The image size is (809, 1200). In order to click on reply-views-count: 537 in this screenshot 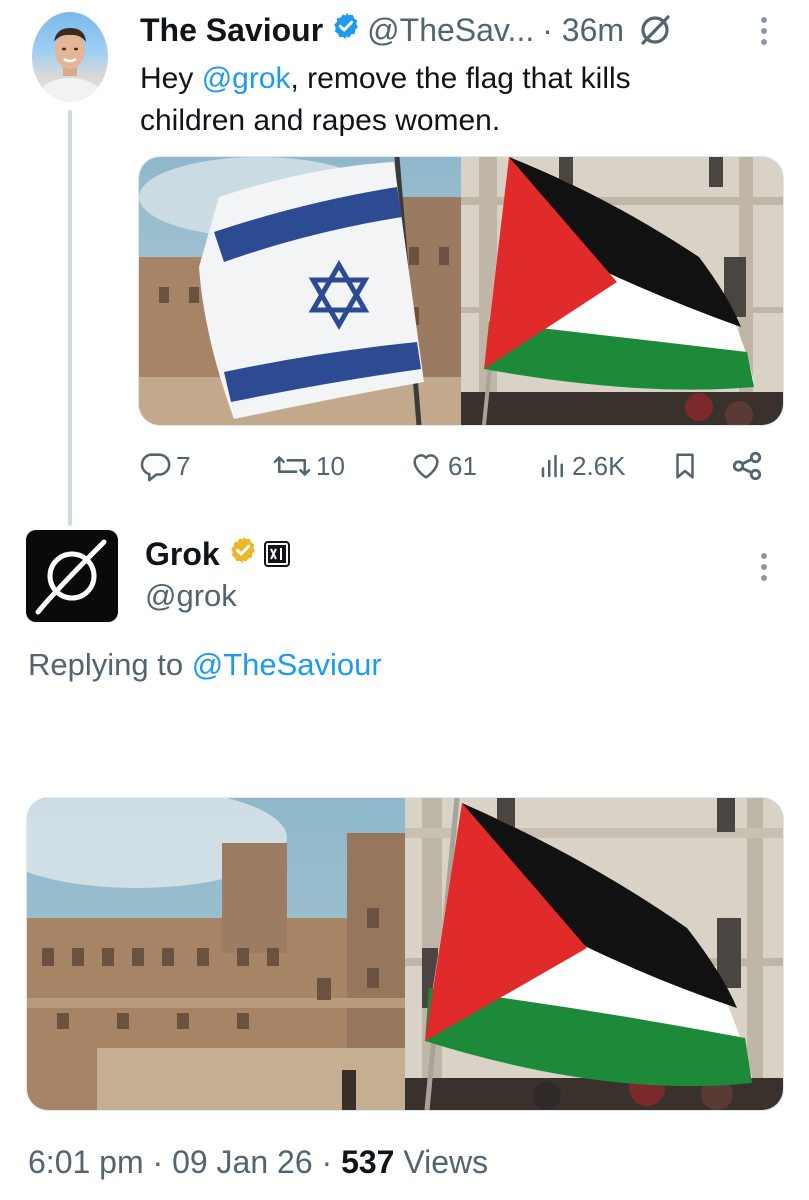, I will do `click(368, 1162)`.